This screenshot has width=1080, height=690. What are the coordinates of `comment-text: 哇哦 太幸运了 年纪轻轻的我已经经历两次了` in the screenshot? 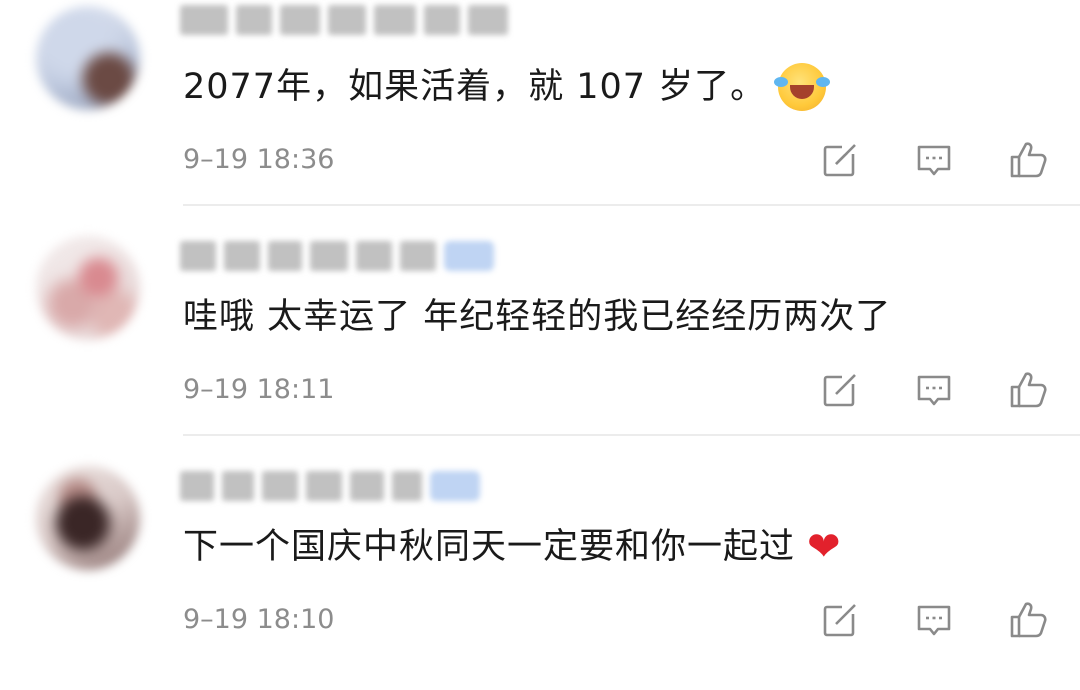 It's located at (537, 317).